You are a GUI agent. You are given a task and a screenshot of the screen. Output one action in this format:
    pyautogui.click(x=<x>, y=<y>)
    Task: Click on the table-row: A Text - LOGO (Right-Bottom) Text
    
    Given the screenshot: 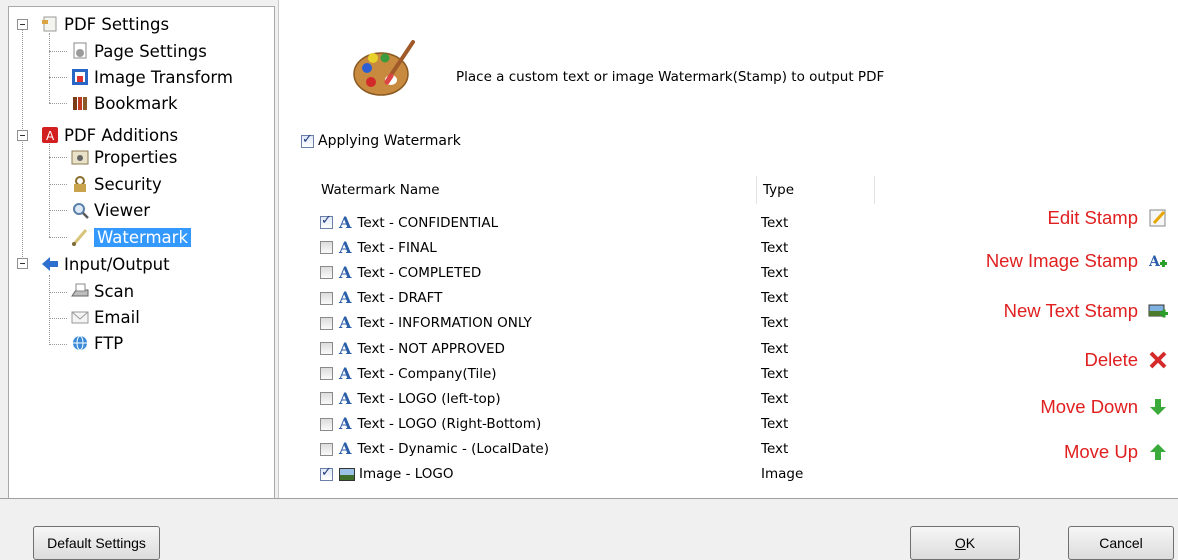 What is the action you would take?
    pyautogui.click(x=710, y=424)
    